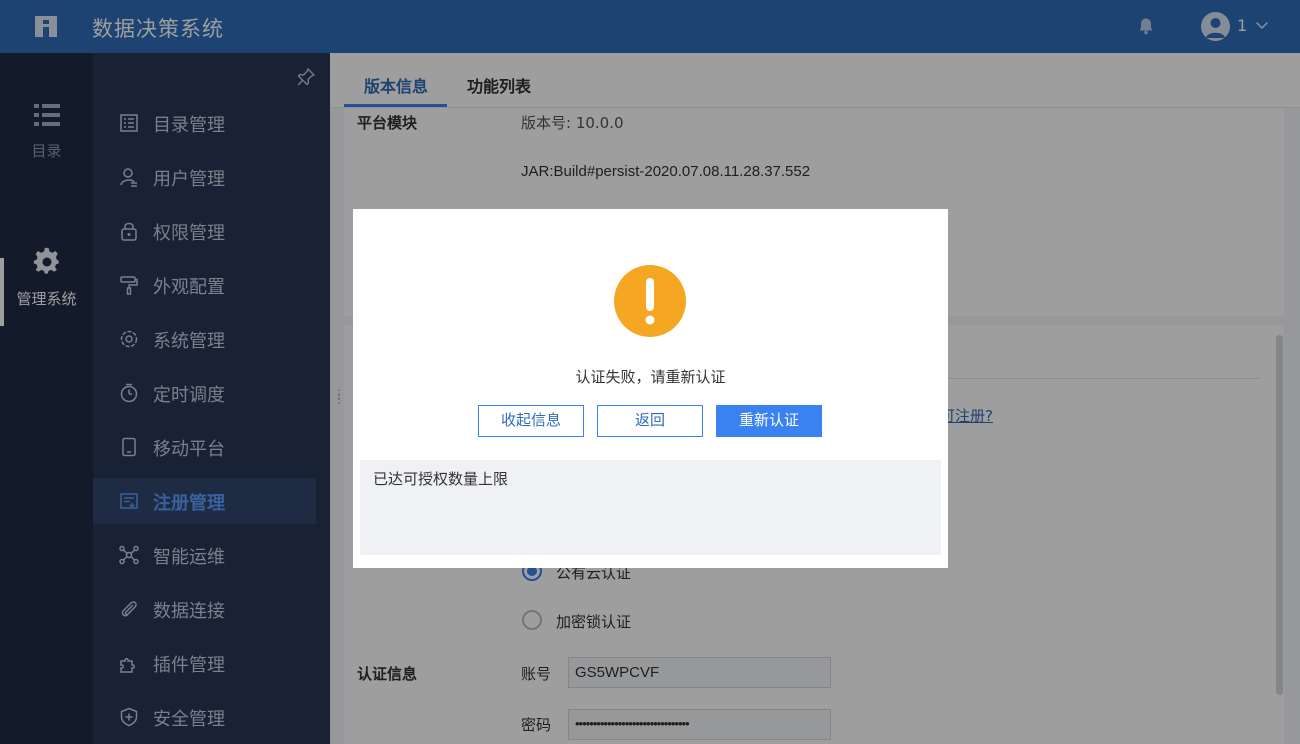  I want to click on reauthenticate-button: 重新认证, so click(769, 421).